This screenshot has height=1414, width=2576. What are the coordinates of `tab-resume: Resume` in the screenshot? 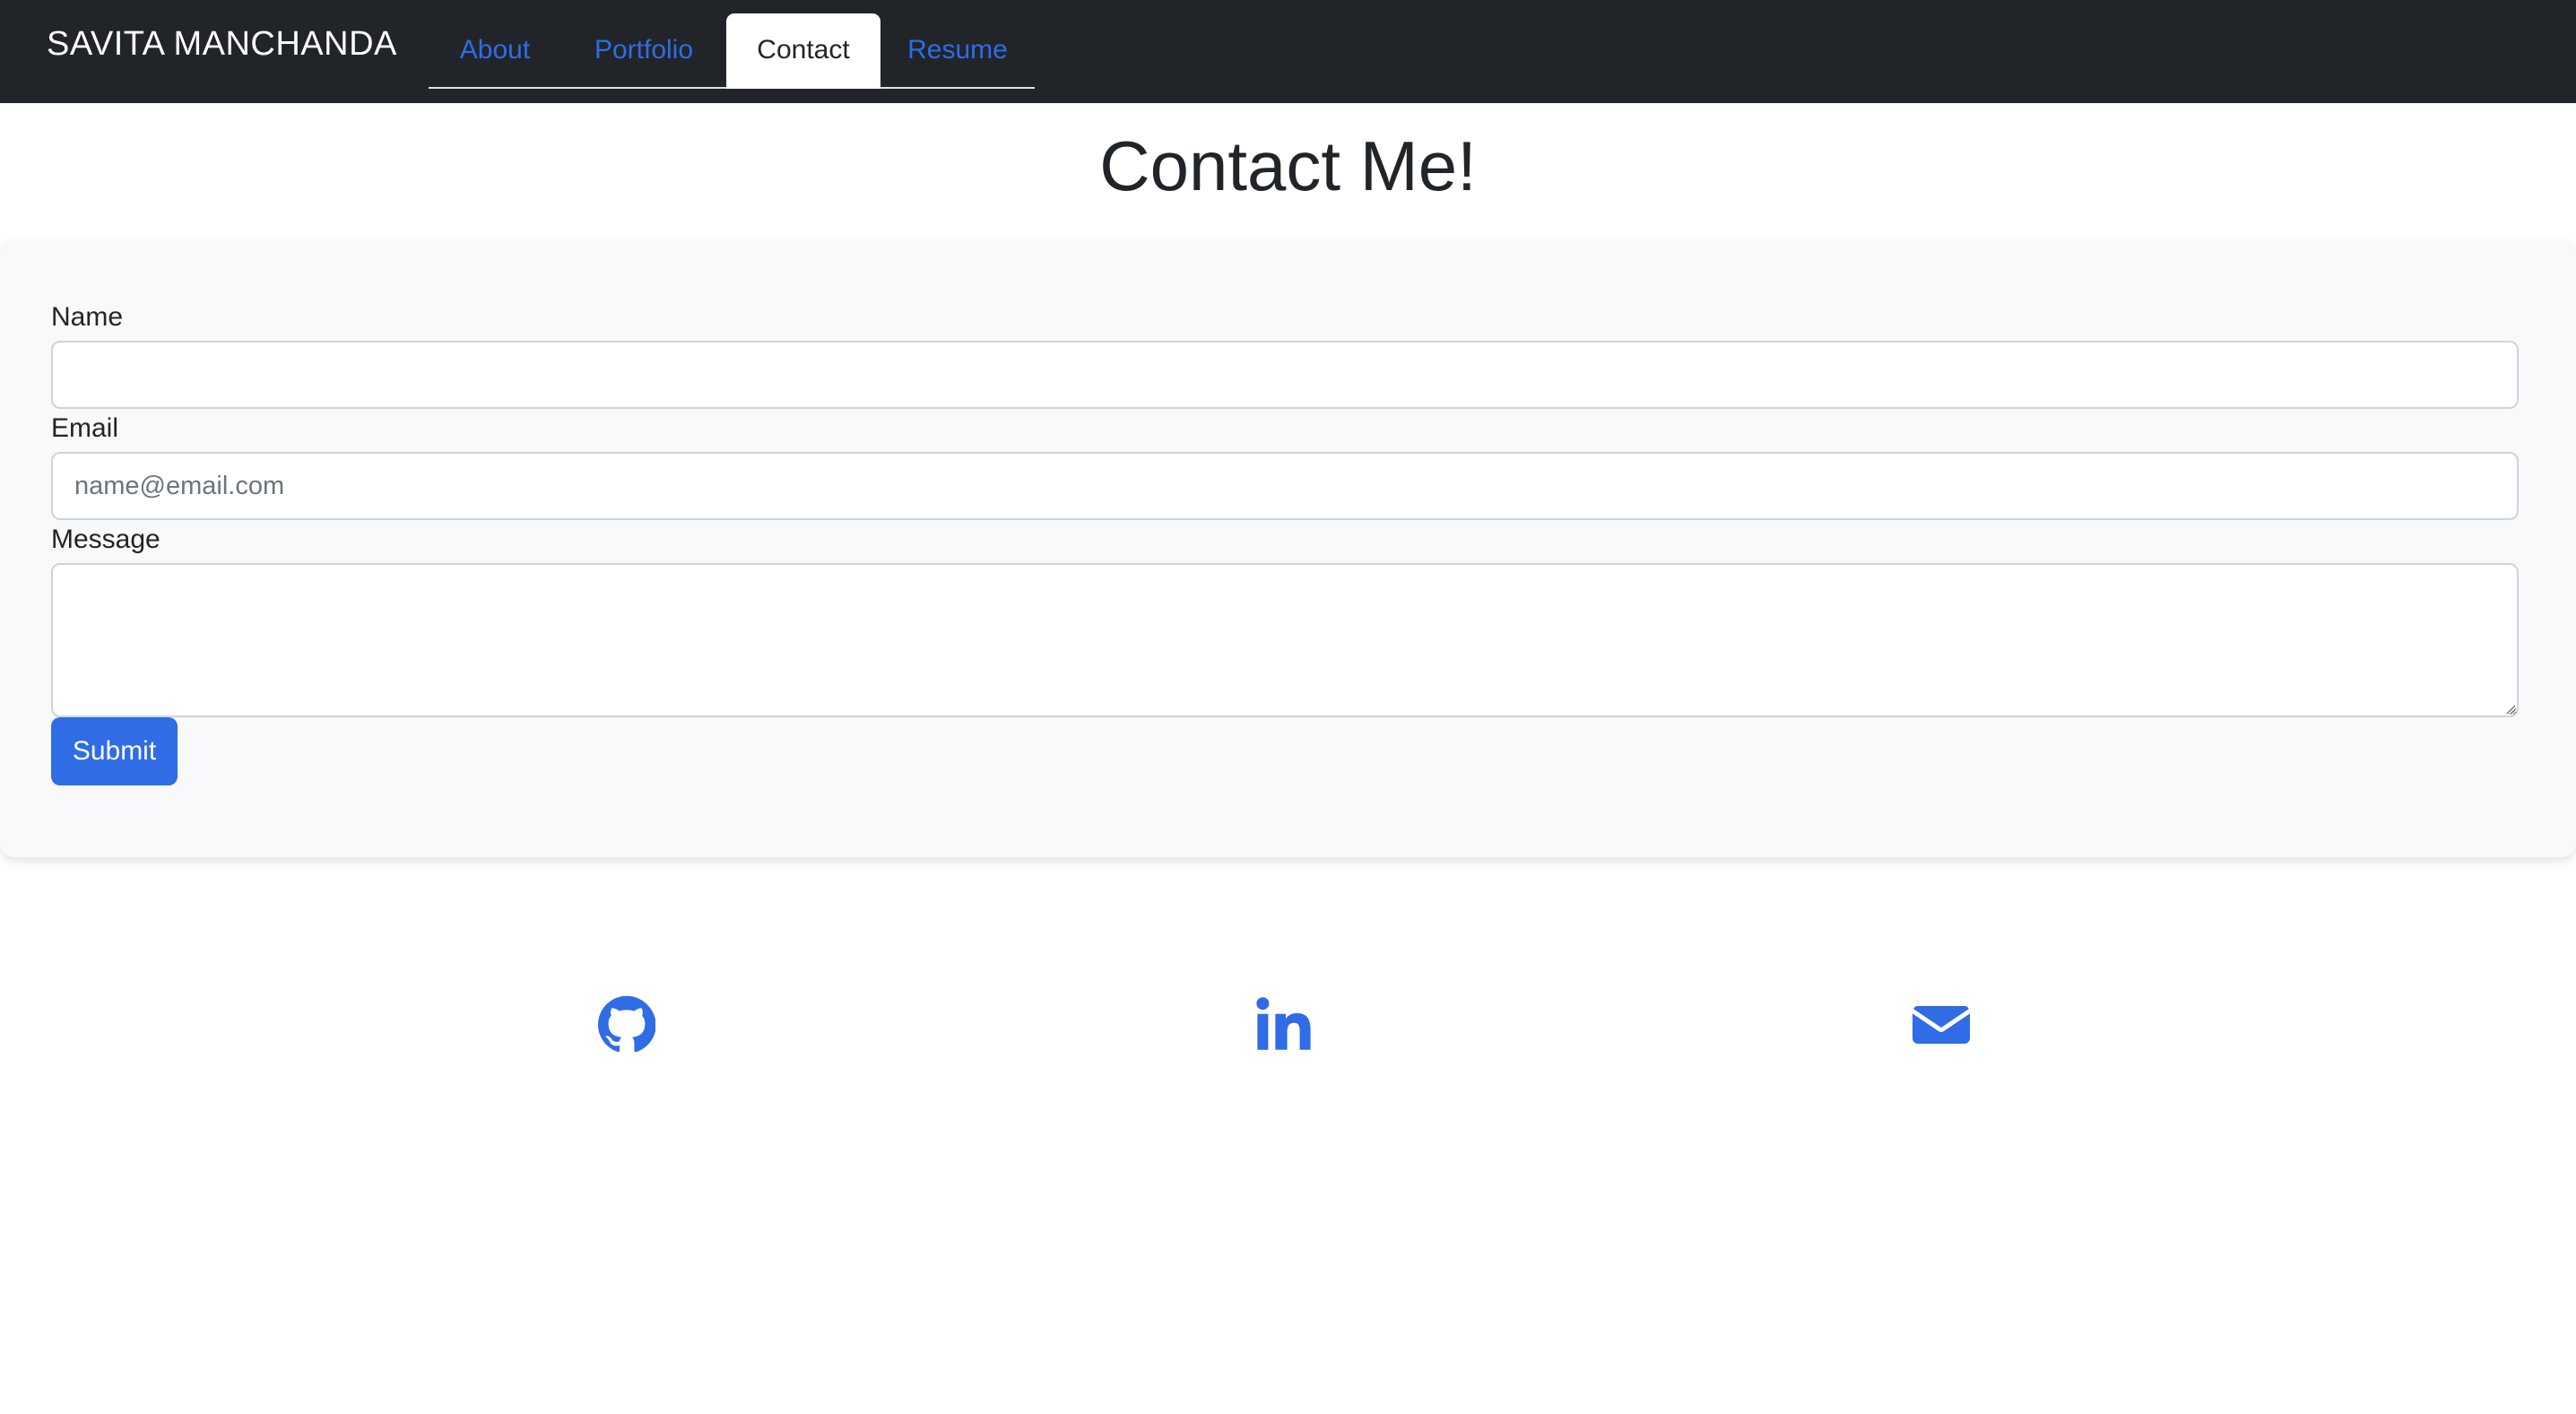 It's located at (957, 50).